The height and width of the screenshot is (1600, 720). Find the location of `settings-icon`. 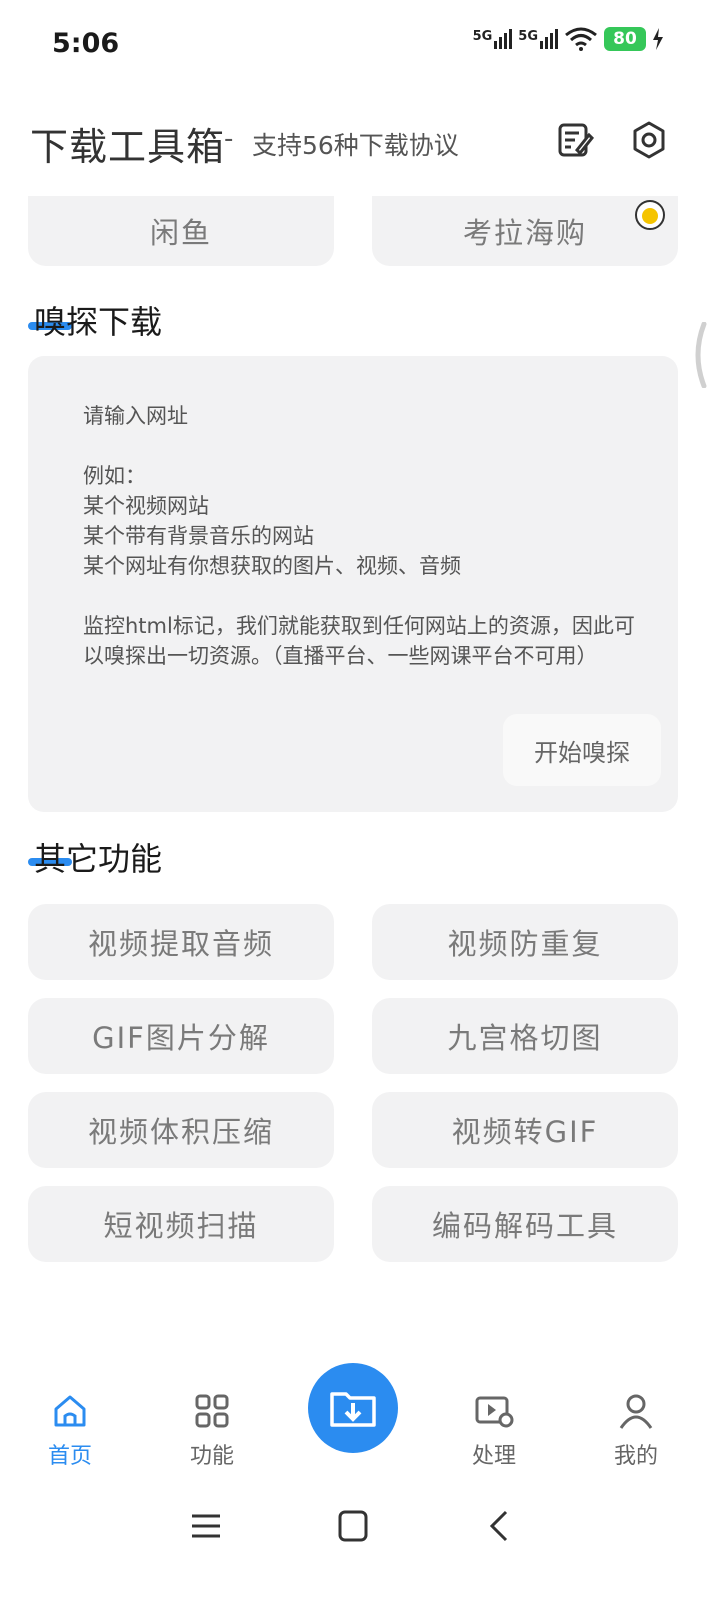

settings-icon is located at coordinates (649, 140).